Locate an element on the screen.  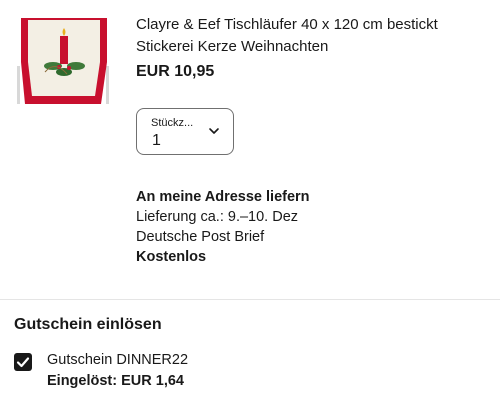
chevron-down-icon is located at coordinates (214, 131).